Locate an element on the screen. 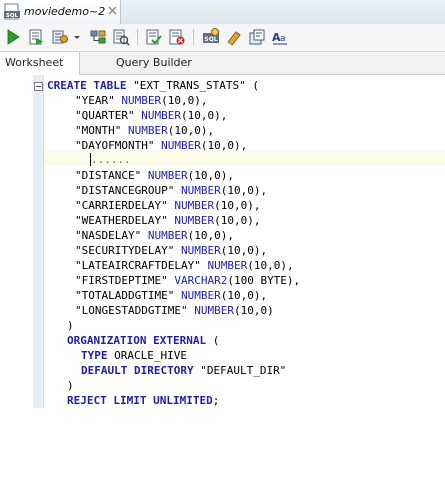  column-definition: "CARRIERDELAY" NUMBER(10,0), is located at coordinates (167, 205).